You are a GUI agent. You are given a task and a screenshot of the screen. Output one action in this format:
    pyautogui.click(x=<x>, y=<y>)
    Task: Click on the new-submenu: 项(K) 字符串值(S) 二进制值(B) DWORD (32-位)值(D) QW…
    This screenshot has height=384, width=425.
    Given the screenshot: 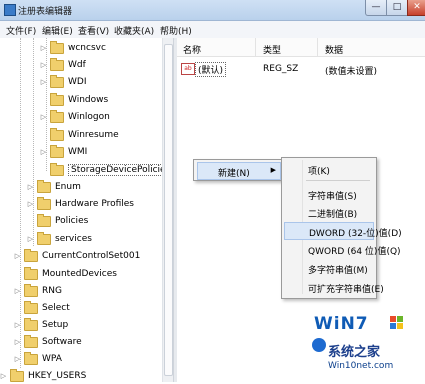 What is the action you would take?
    pyautogui.click(x=341, y=228)
    